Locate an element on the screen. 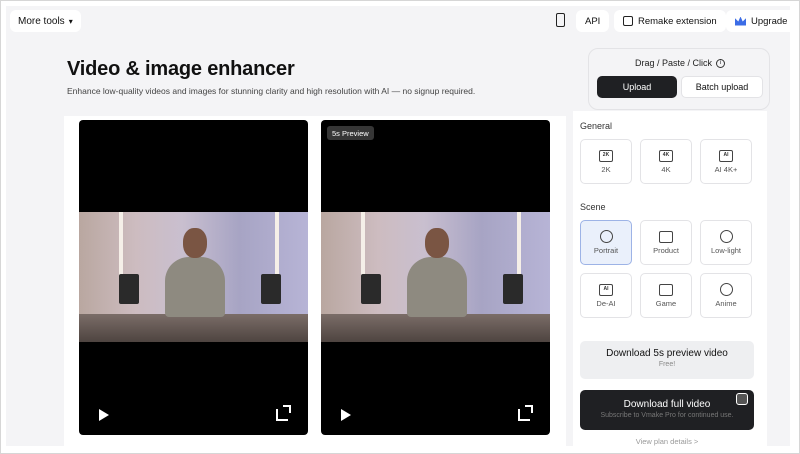 The height and width of the screenshot is (454, 800). remake-extension-label: Remake extension is located at coordinates (677, 21).